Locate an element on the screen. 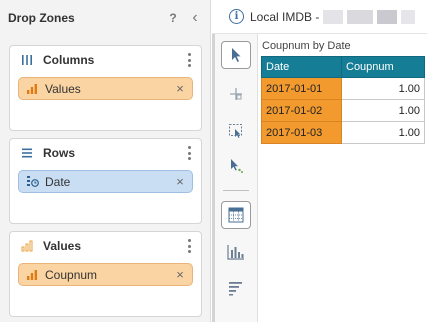  values-zone-menu-icon is located at coordinates (189, 246).